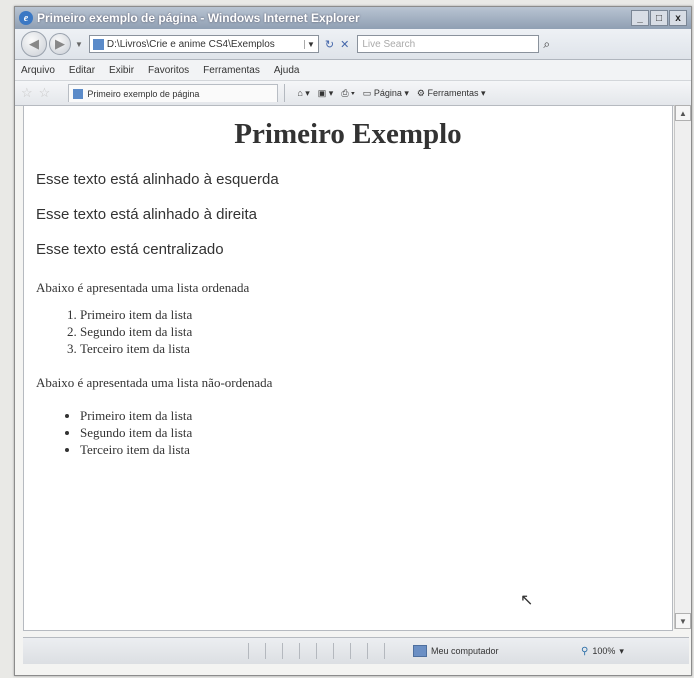  I want to click on zoom-dropdown-icon: ▾, so click(621, 651).